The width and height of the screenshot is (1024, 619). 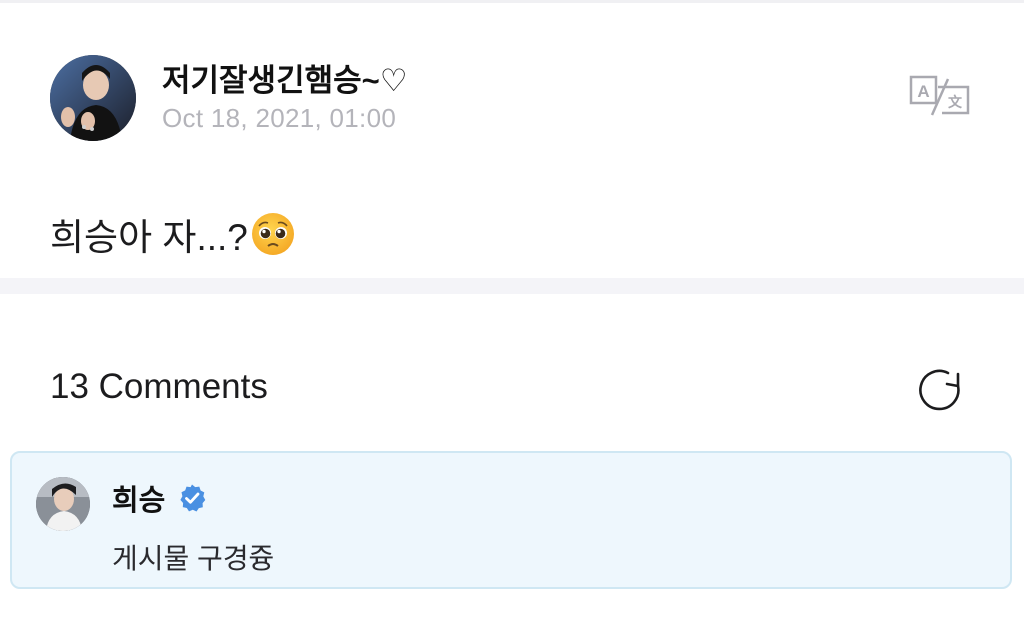 I want to click on svg-text: 文, so click(x=955, y=102).